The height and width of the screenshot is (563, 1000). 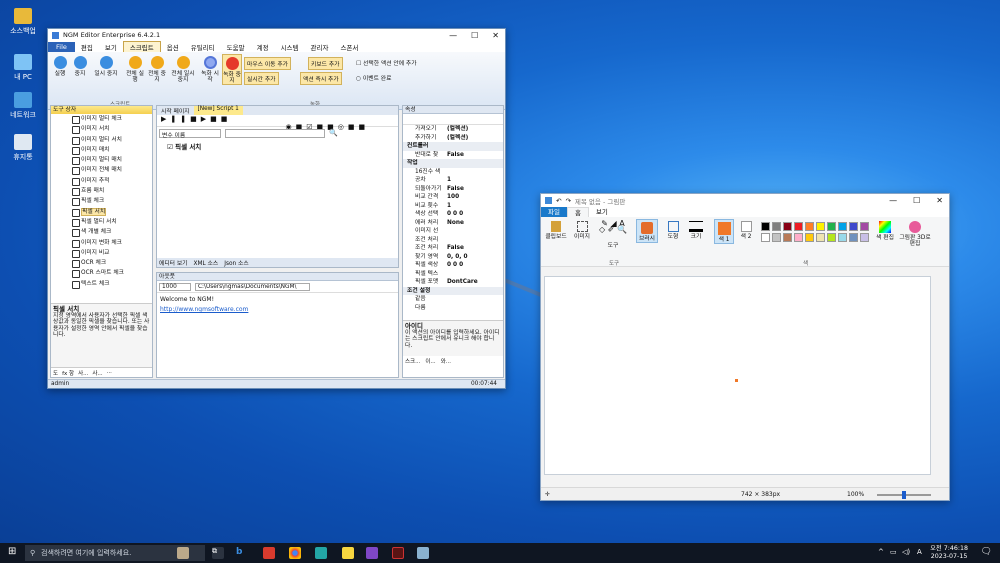 I want to click on record-stop-button: 녹화 중지, so click(x=232, y=69).